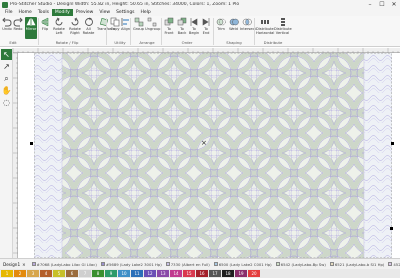 The height and width of the screenshot is (278, 400). I want to click on palette-color-chip: 12, so click(150, 273).